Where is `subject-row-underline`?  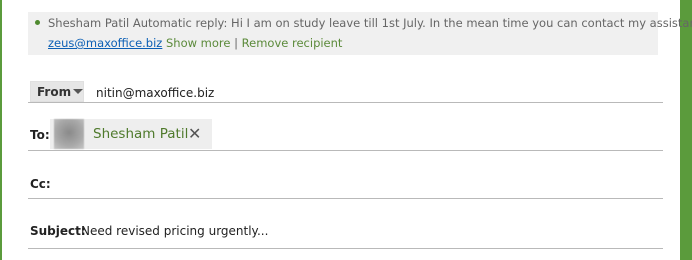
subject-row-underline is located at coordinates (345, 248).